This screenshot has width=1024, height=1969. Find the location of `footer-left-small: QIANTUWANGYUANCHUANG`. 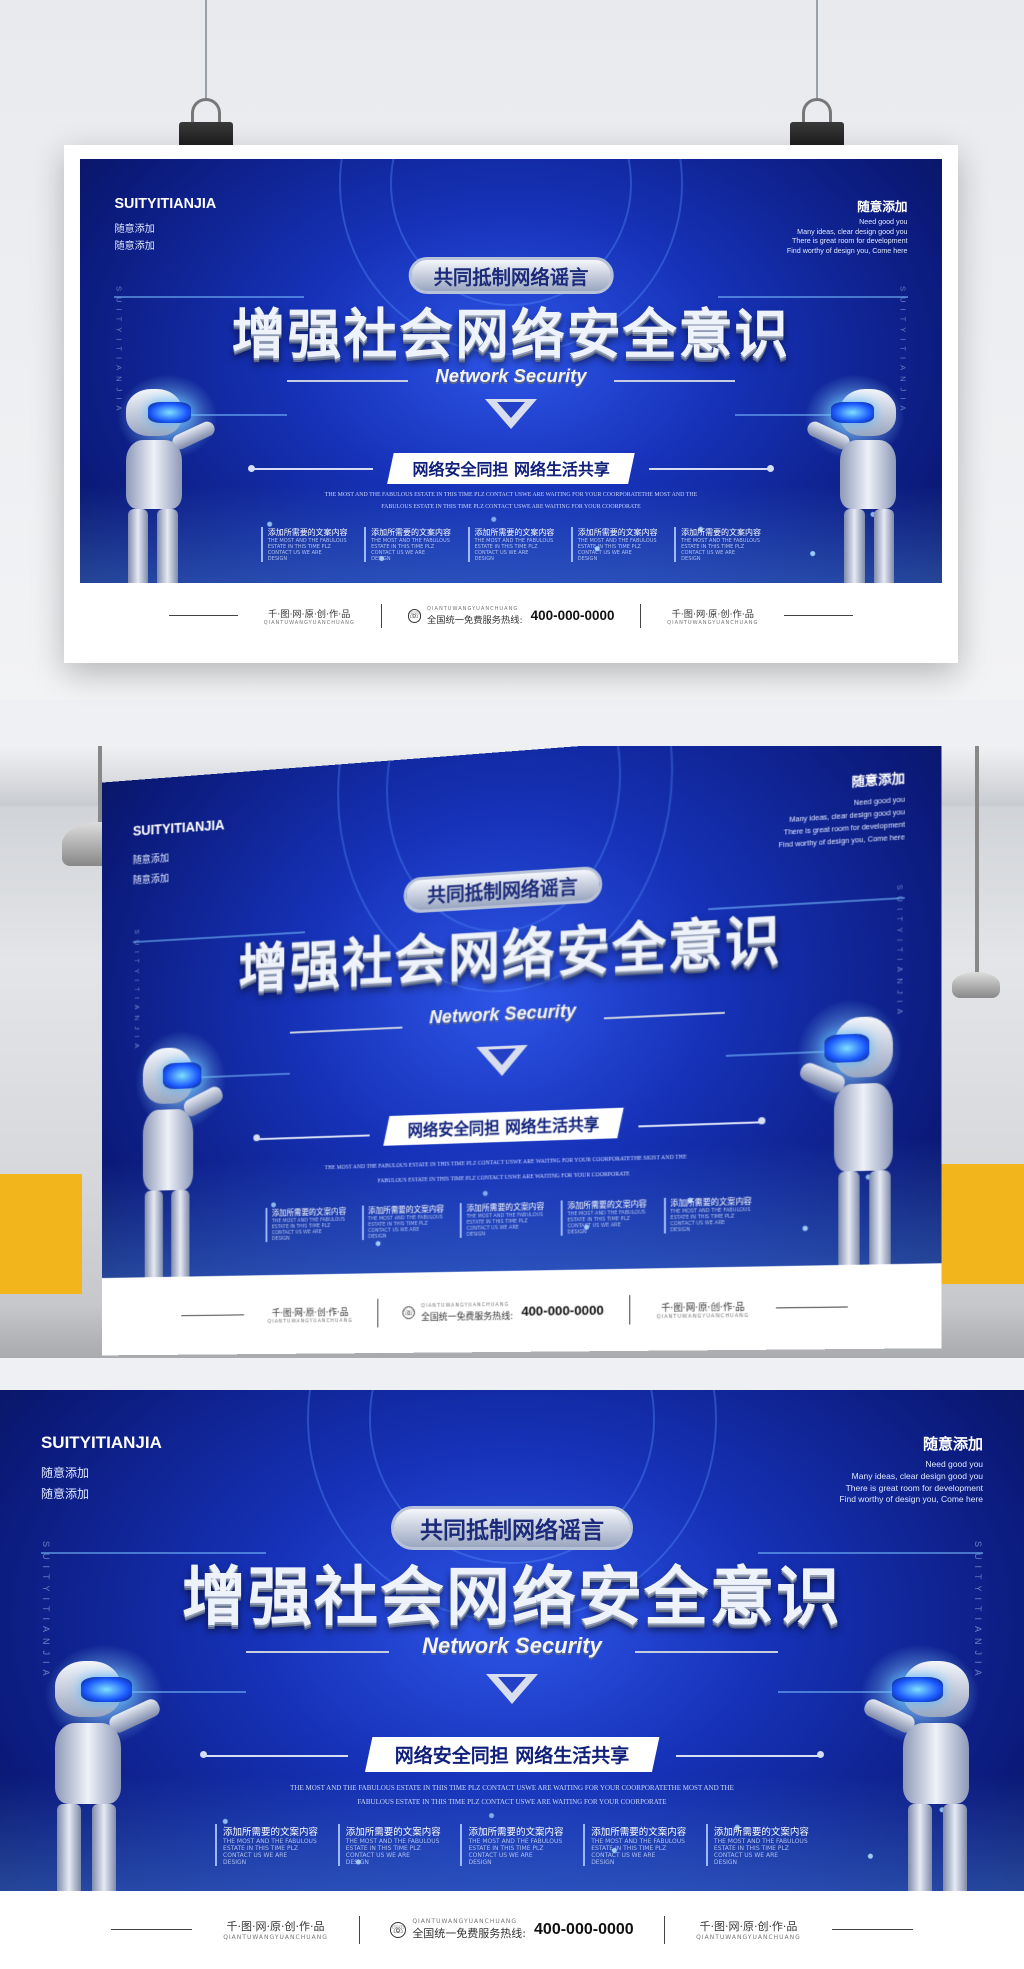

footer-left-small: QIANTUWANGYUANCHUANG is located at coordinates (309, 622).